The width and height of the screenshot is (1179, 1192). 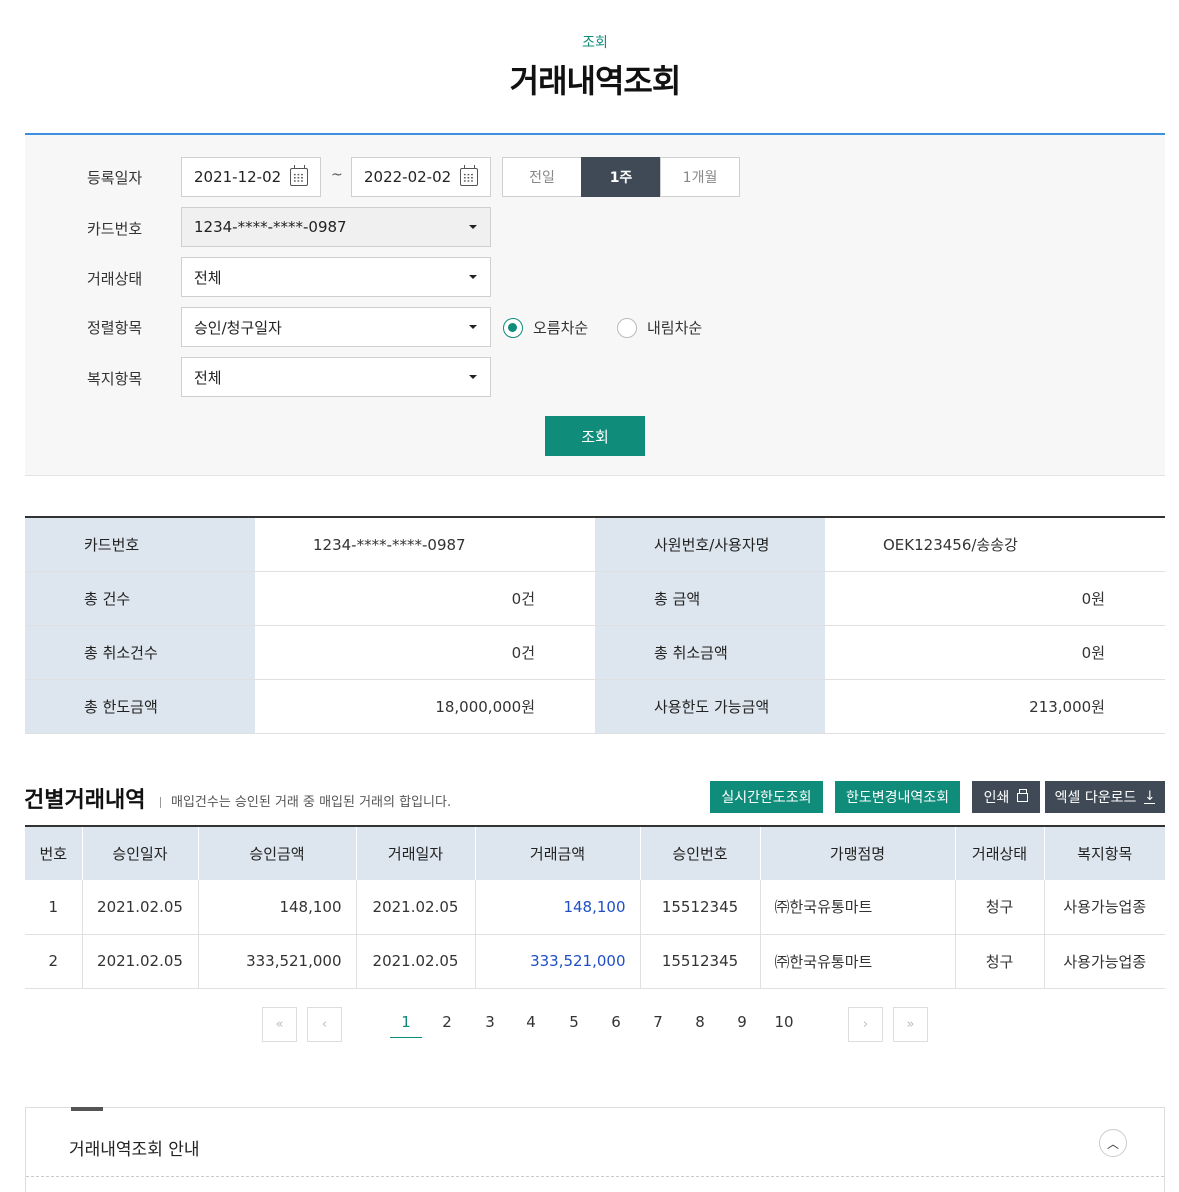 What do you see at coordinates (140, 652) in the screenshot?
I see `summary-cancel-count-label: 총 취소건수` at bounding box center [140, 652].